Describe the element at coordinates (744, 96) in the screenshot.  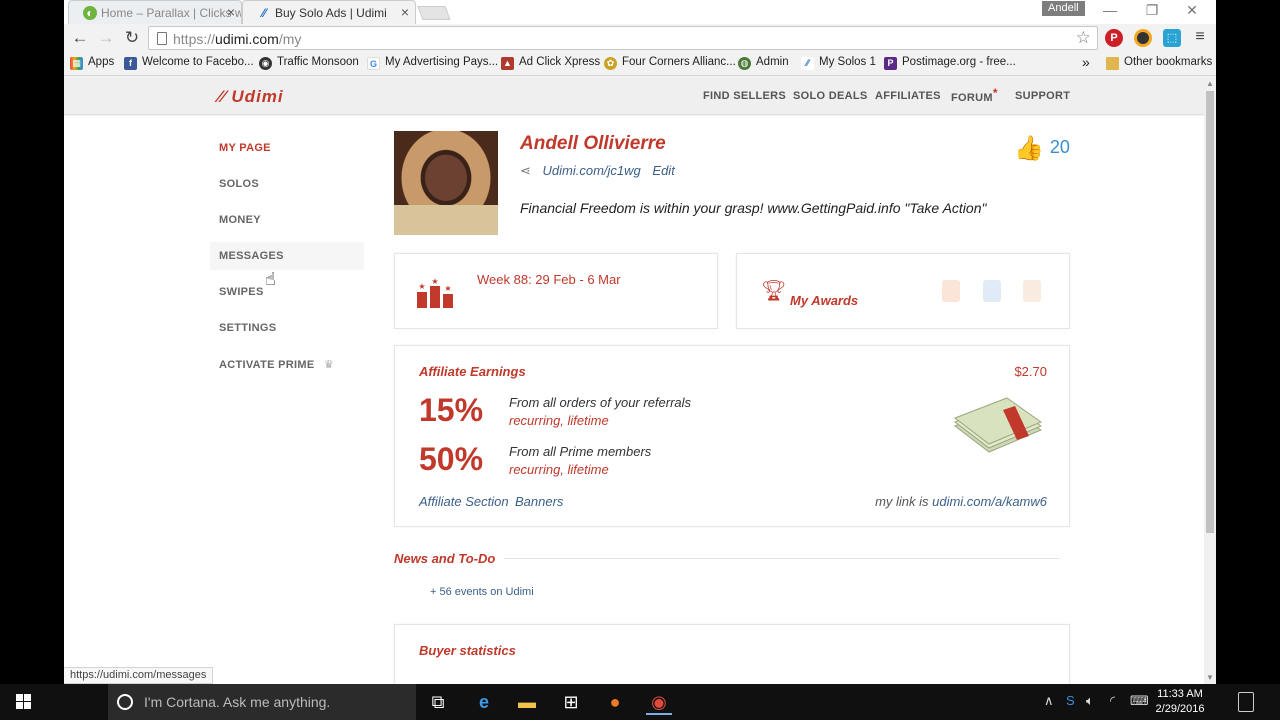
I see `nav-find-sellers: FIND SELLERS` at that location.